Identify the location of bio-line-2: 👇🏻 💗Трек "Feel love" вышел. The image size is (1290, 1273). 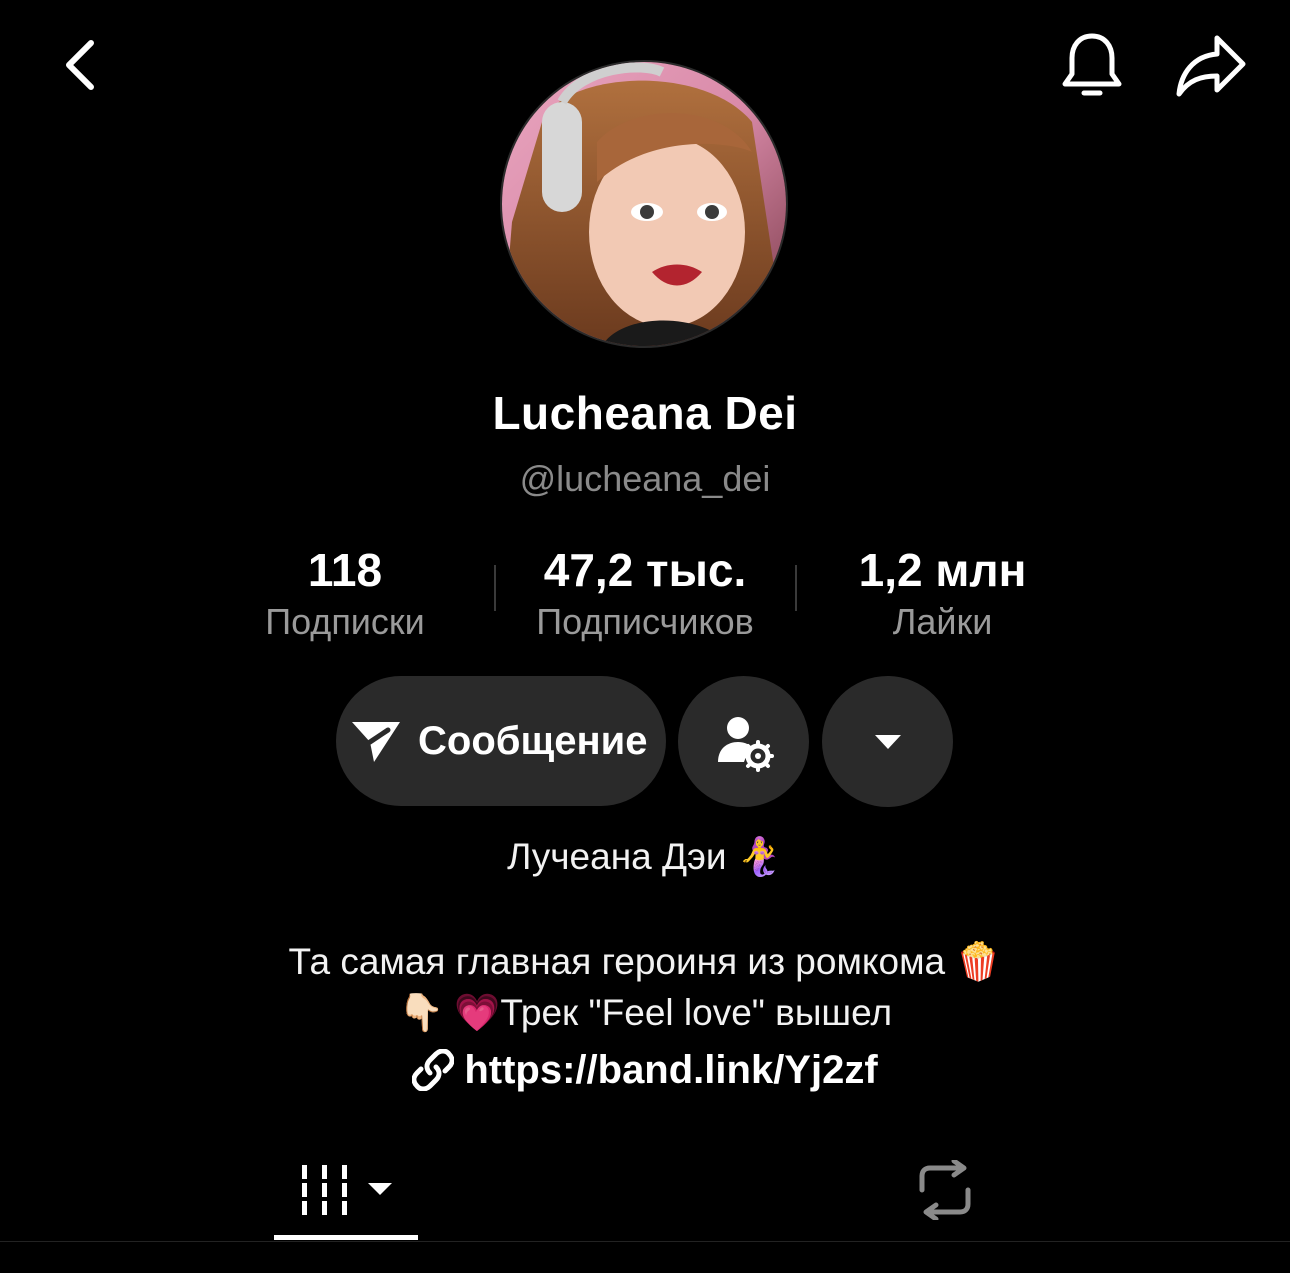
(645, 1012).